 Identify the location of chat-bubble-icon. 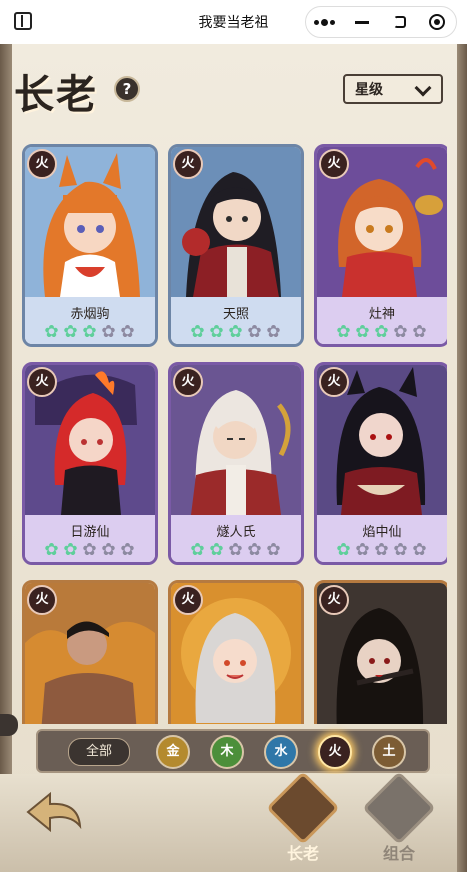
(9, 725).